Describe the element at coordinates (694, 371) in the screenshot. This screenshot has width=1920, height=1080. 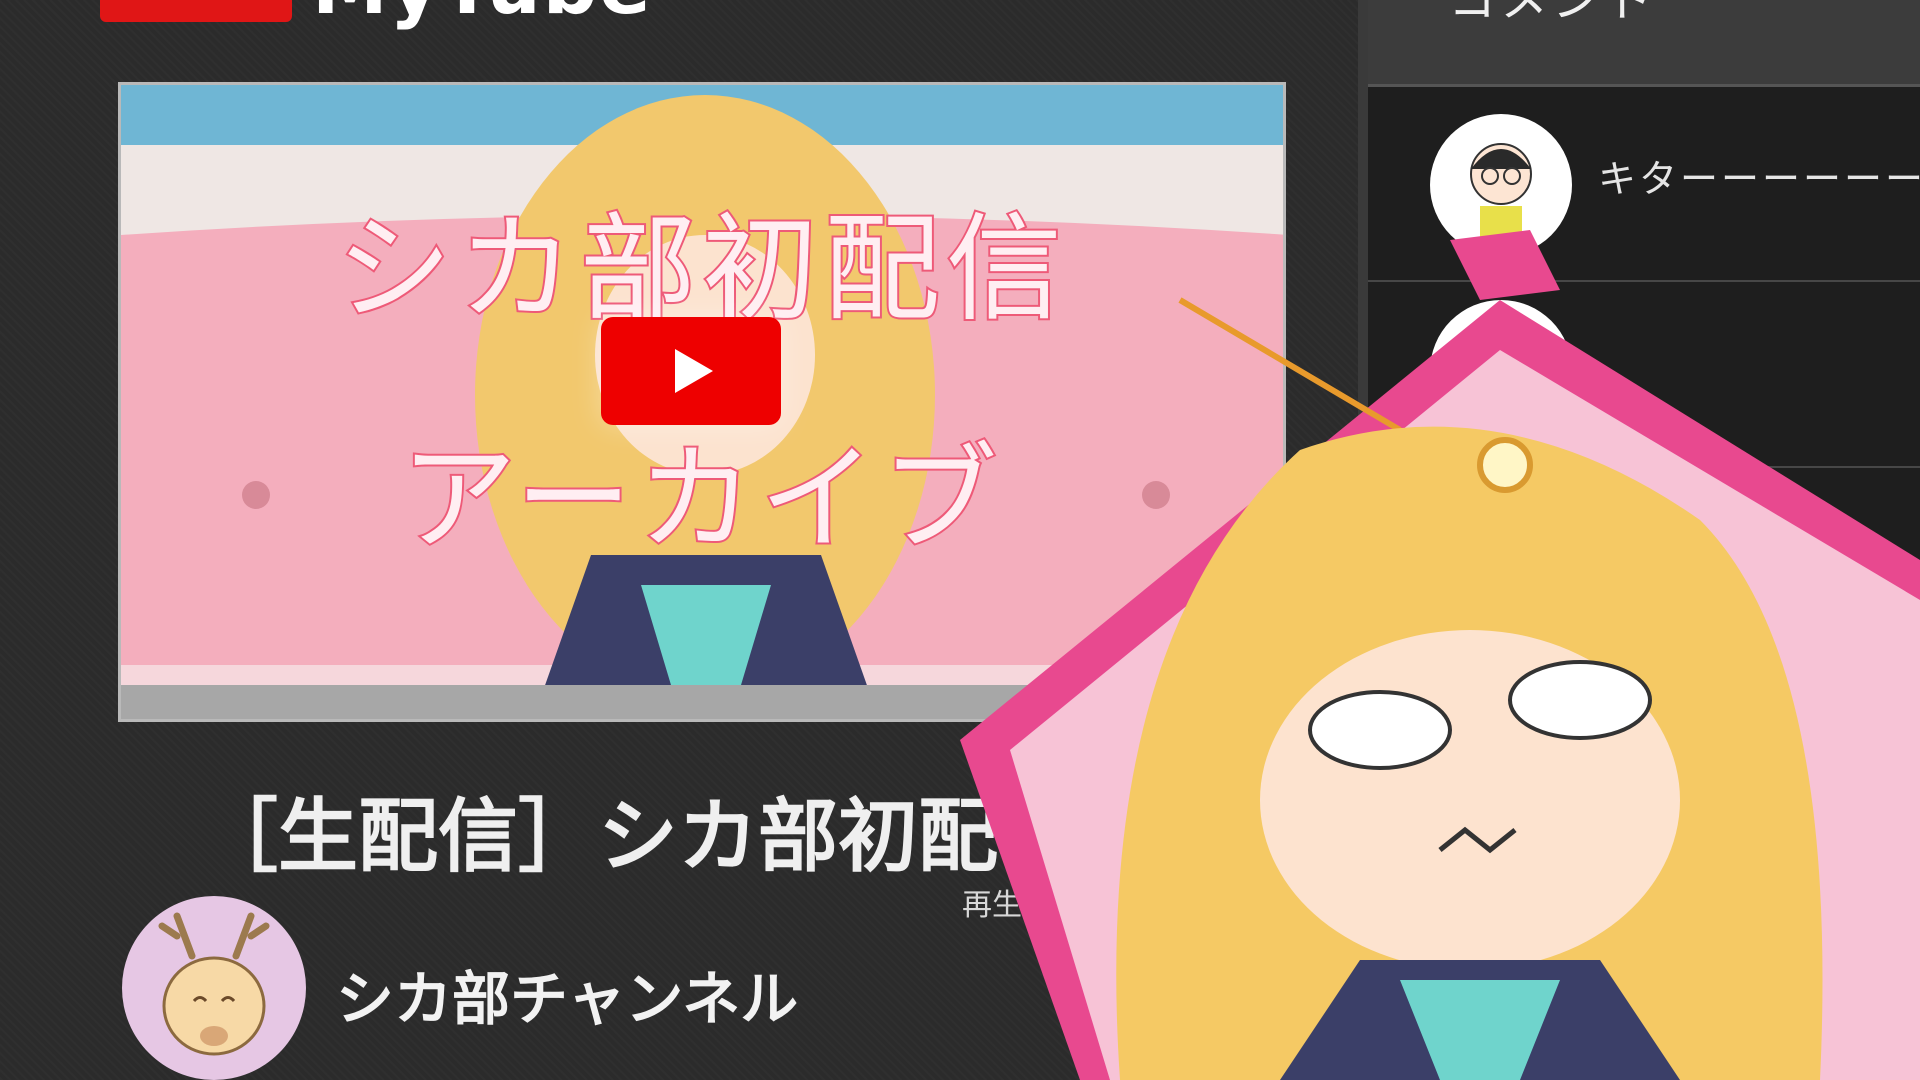
I see `play-icon` at that location.